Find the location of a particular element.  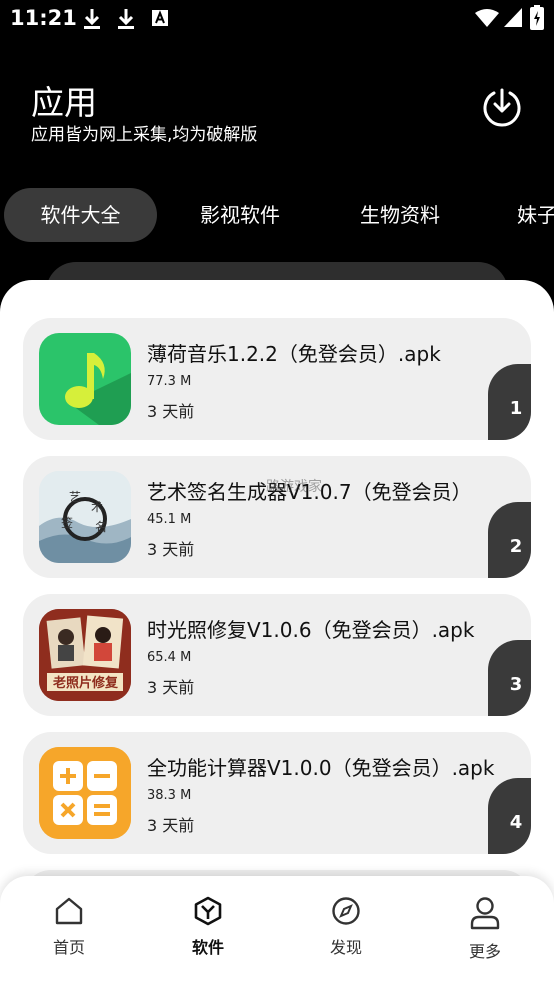

download-button is located at coordinates (502, 107).